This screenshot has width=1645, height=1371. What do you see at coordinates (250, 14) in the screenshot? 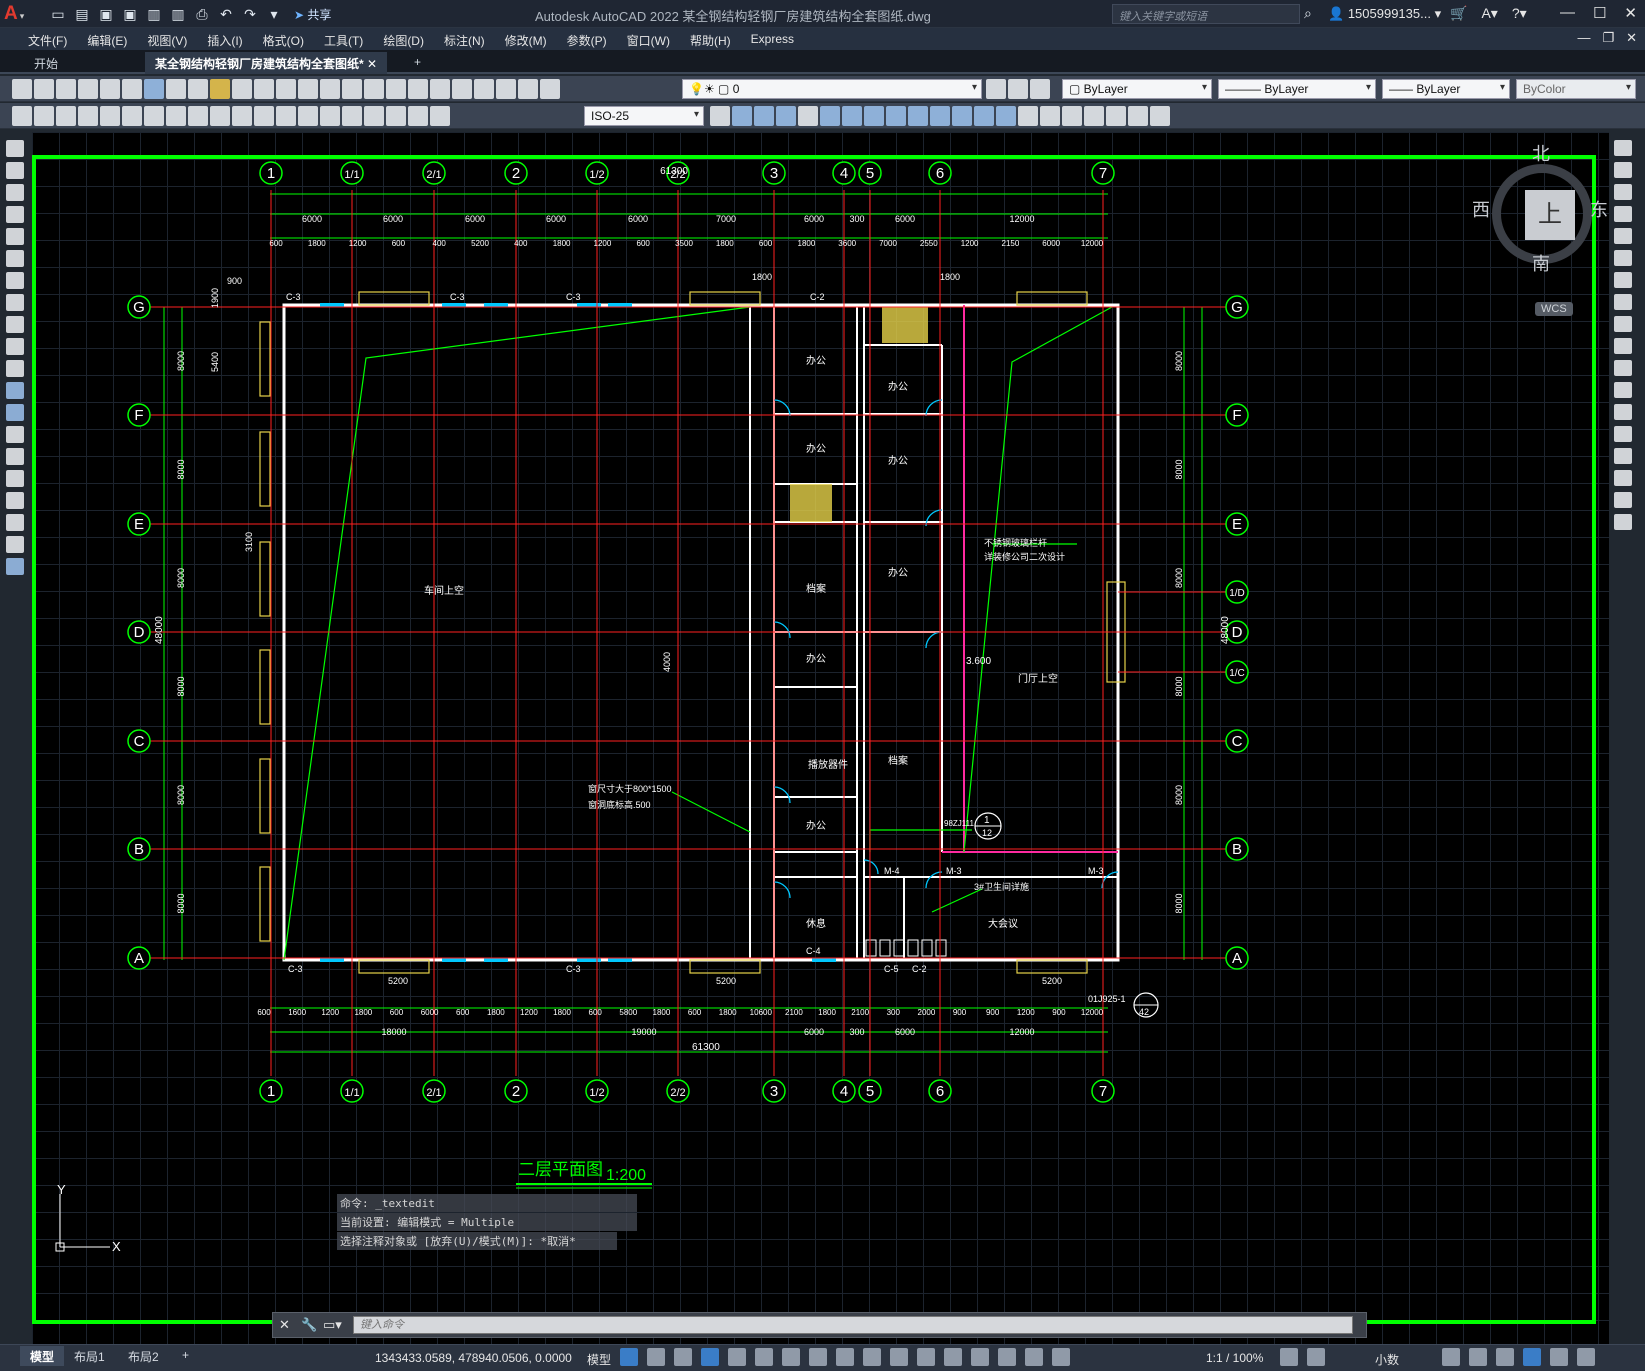
I see `redo-icon: ↷` at bounding box center [250, 14].